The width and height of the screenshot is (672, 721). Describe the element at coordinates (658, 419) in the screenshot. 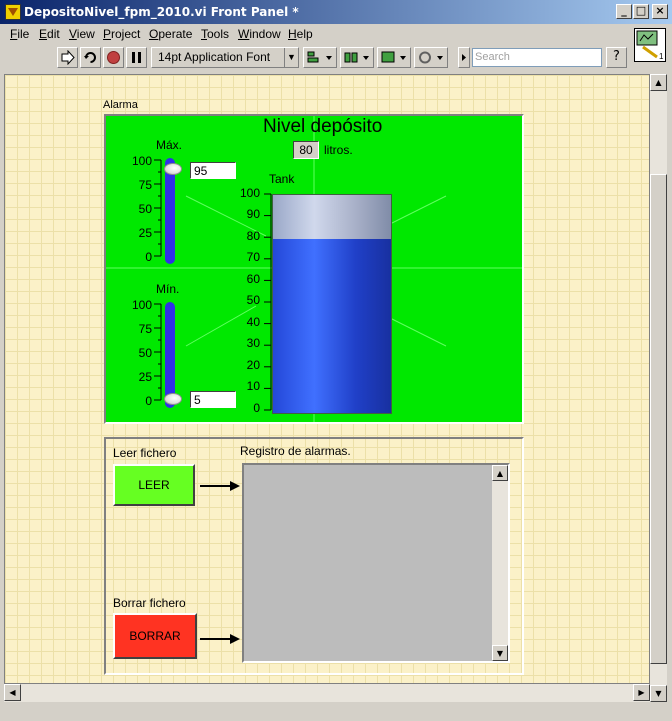

I see `scroll-thumb` at that location.